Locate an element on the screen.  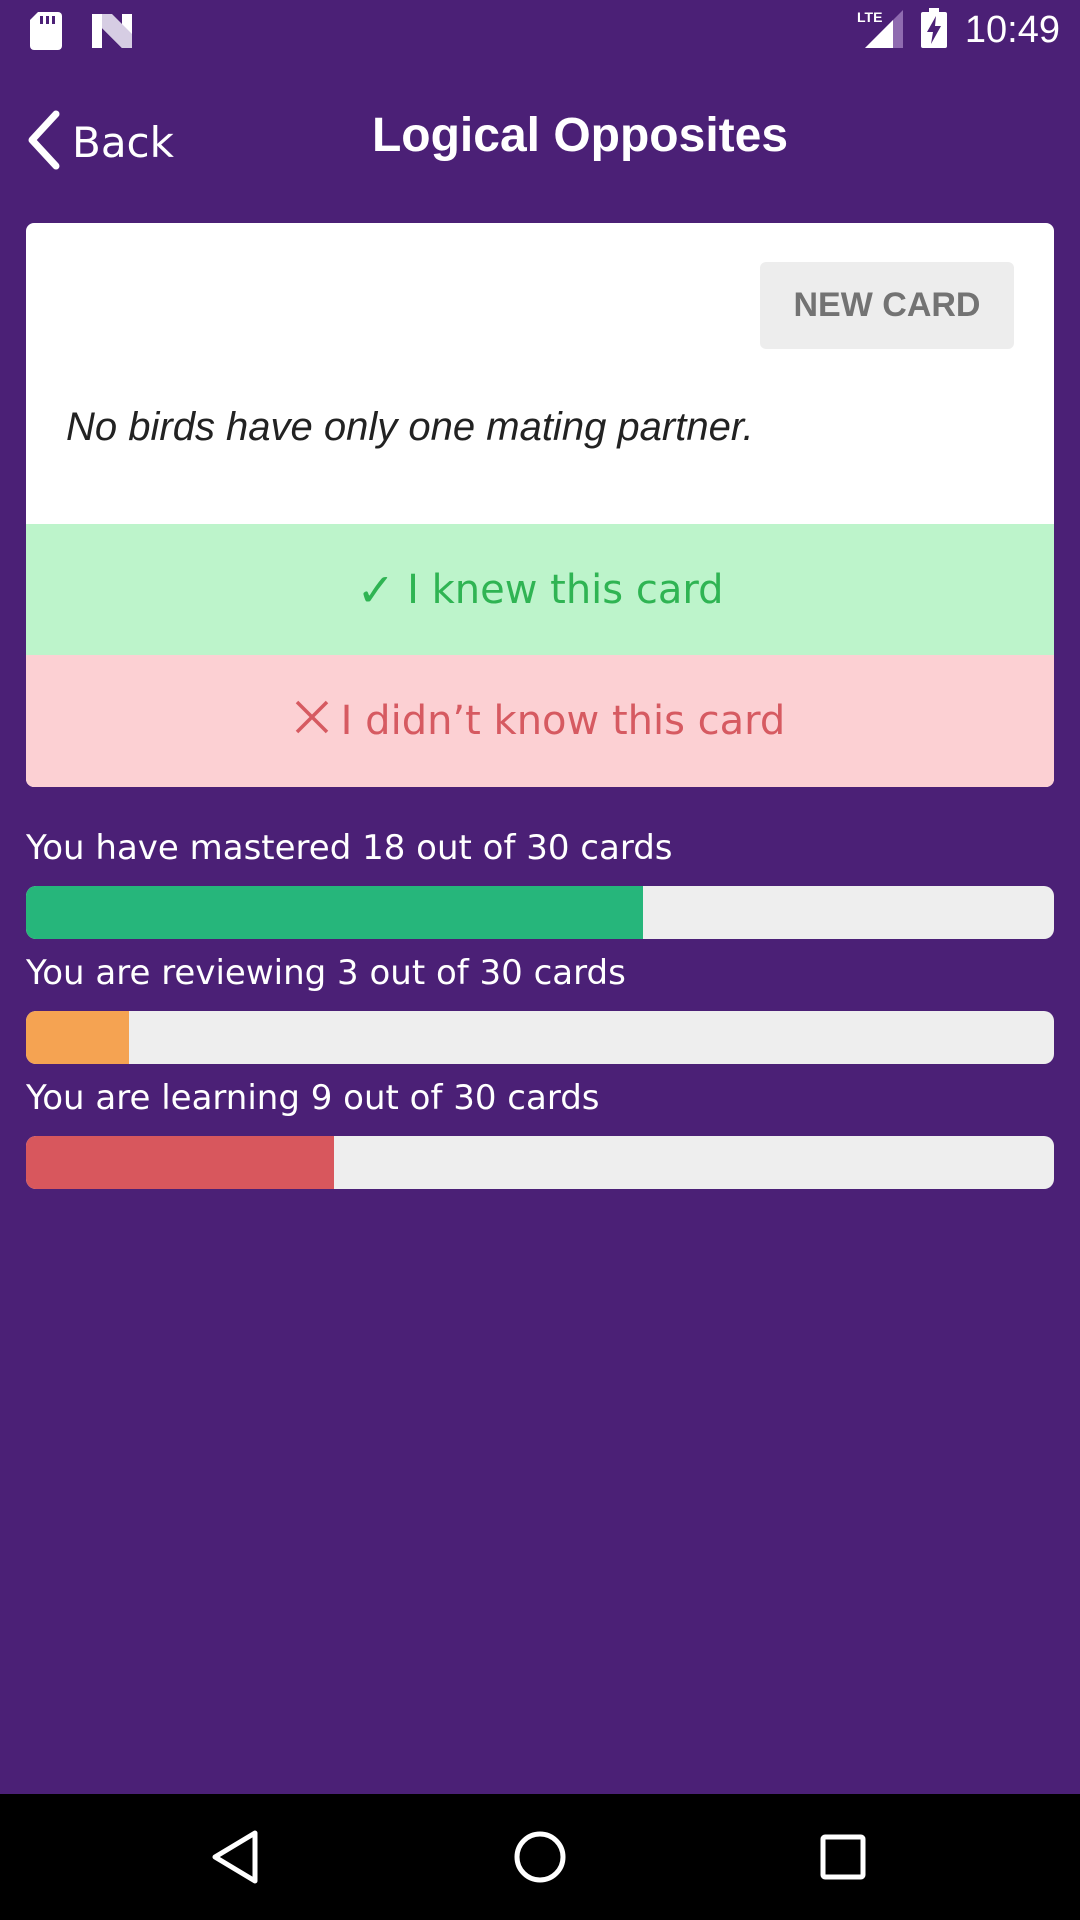
knew-card-button: ✓ I knew this card is located at coordinates (540, 589).